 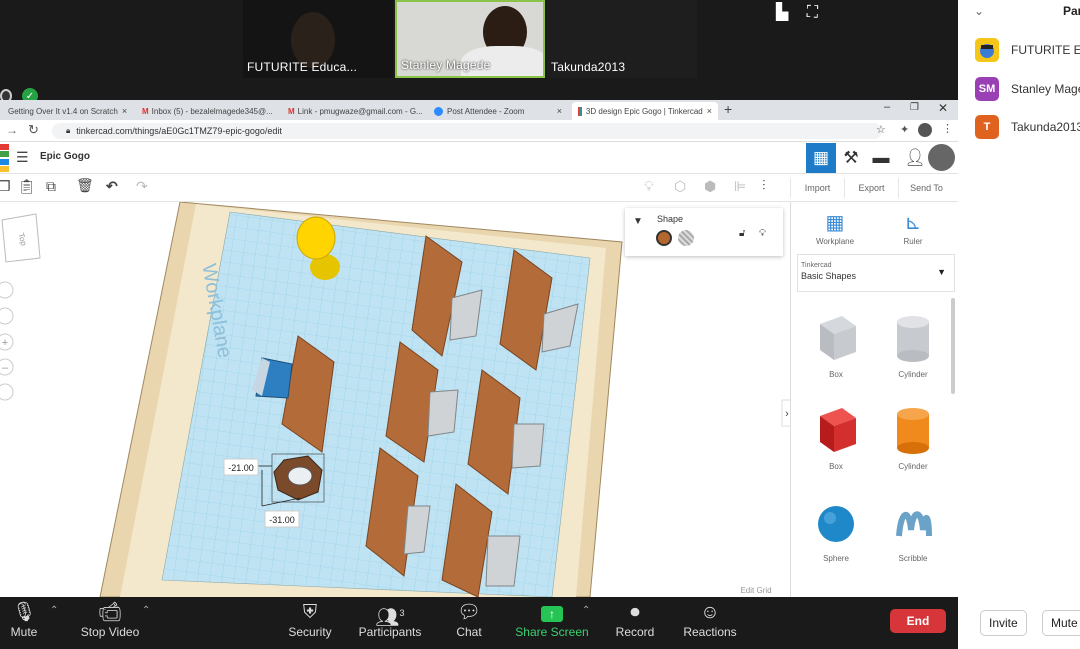 What do you see at coordinates (836, 437) in the screenshot?
I see `shape-box: Box` at bounding box center [836, 437].